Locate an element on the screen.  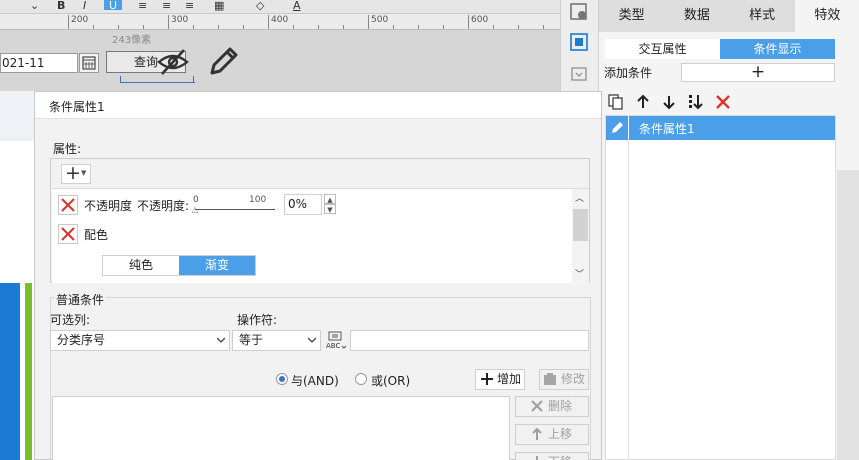
modify-button: 修改 is located at coordinates (564, 379).